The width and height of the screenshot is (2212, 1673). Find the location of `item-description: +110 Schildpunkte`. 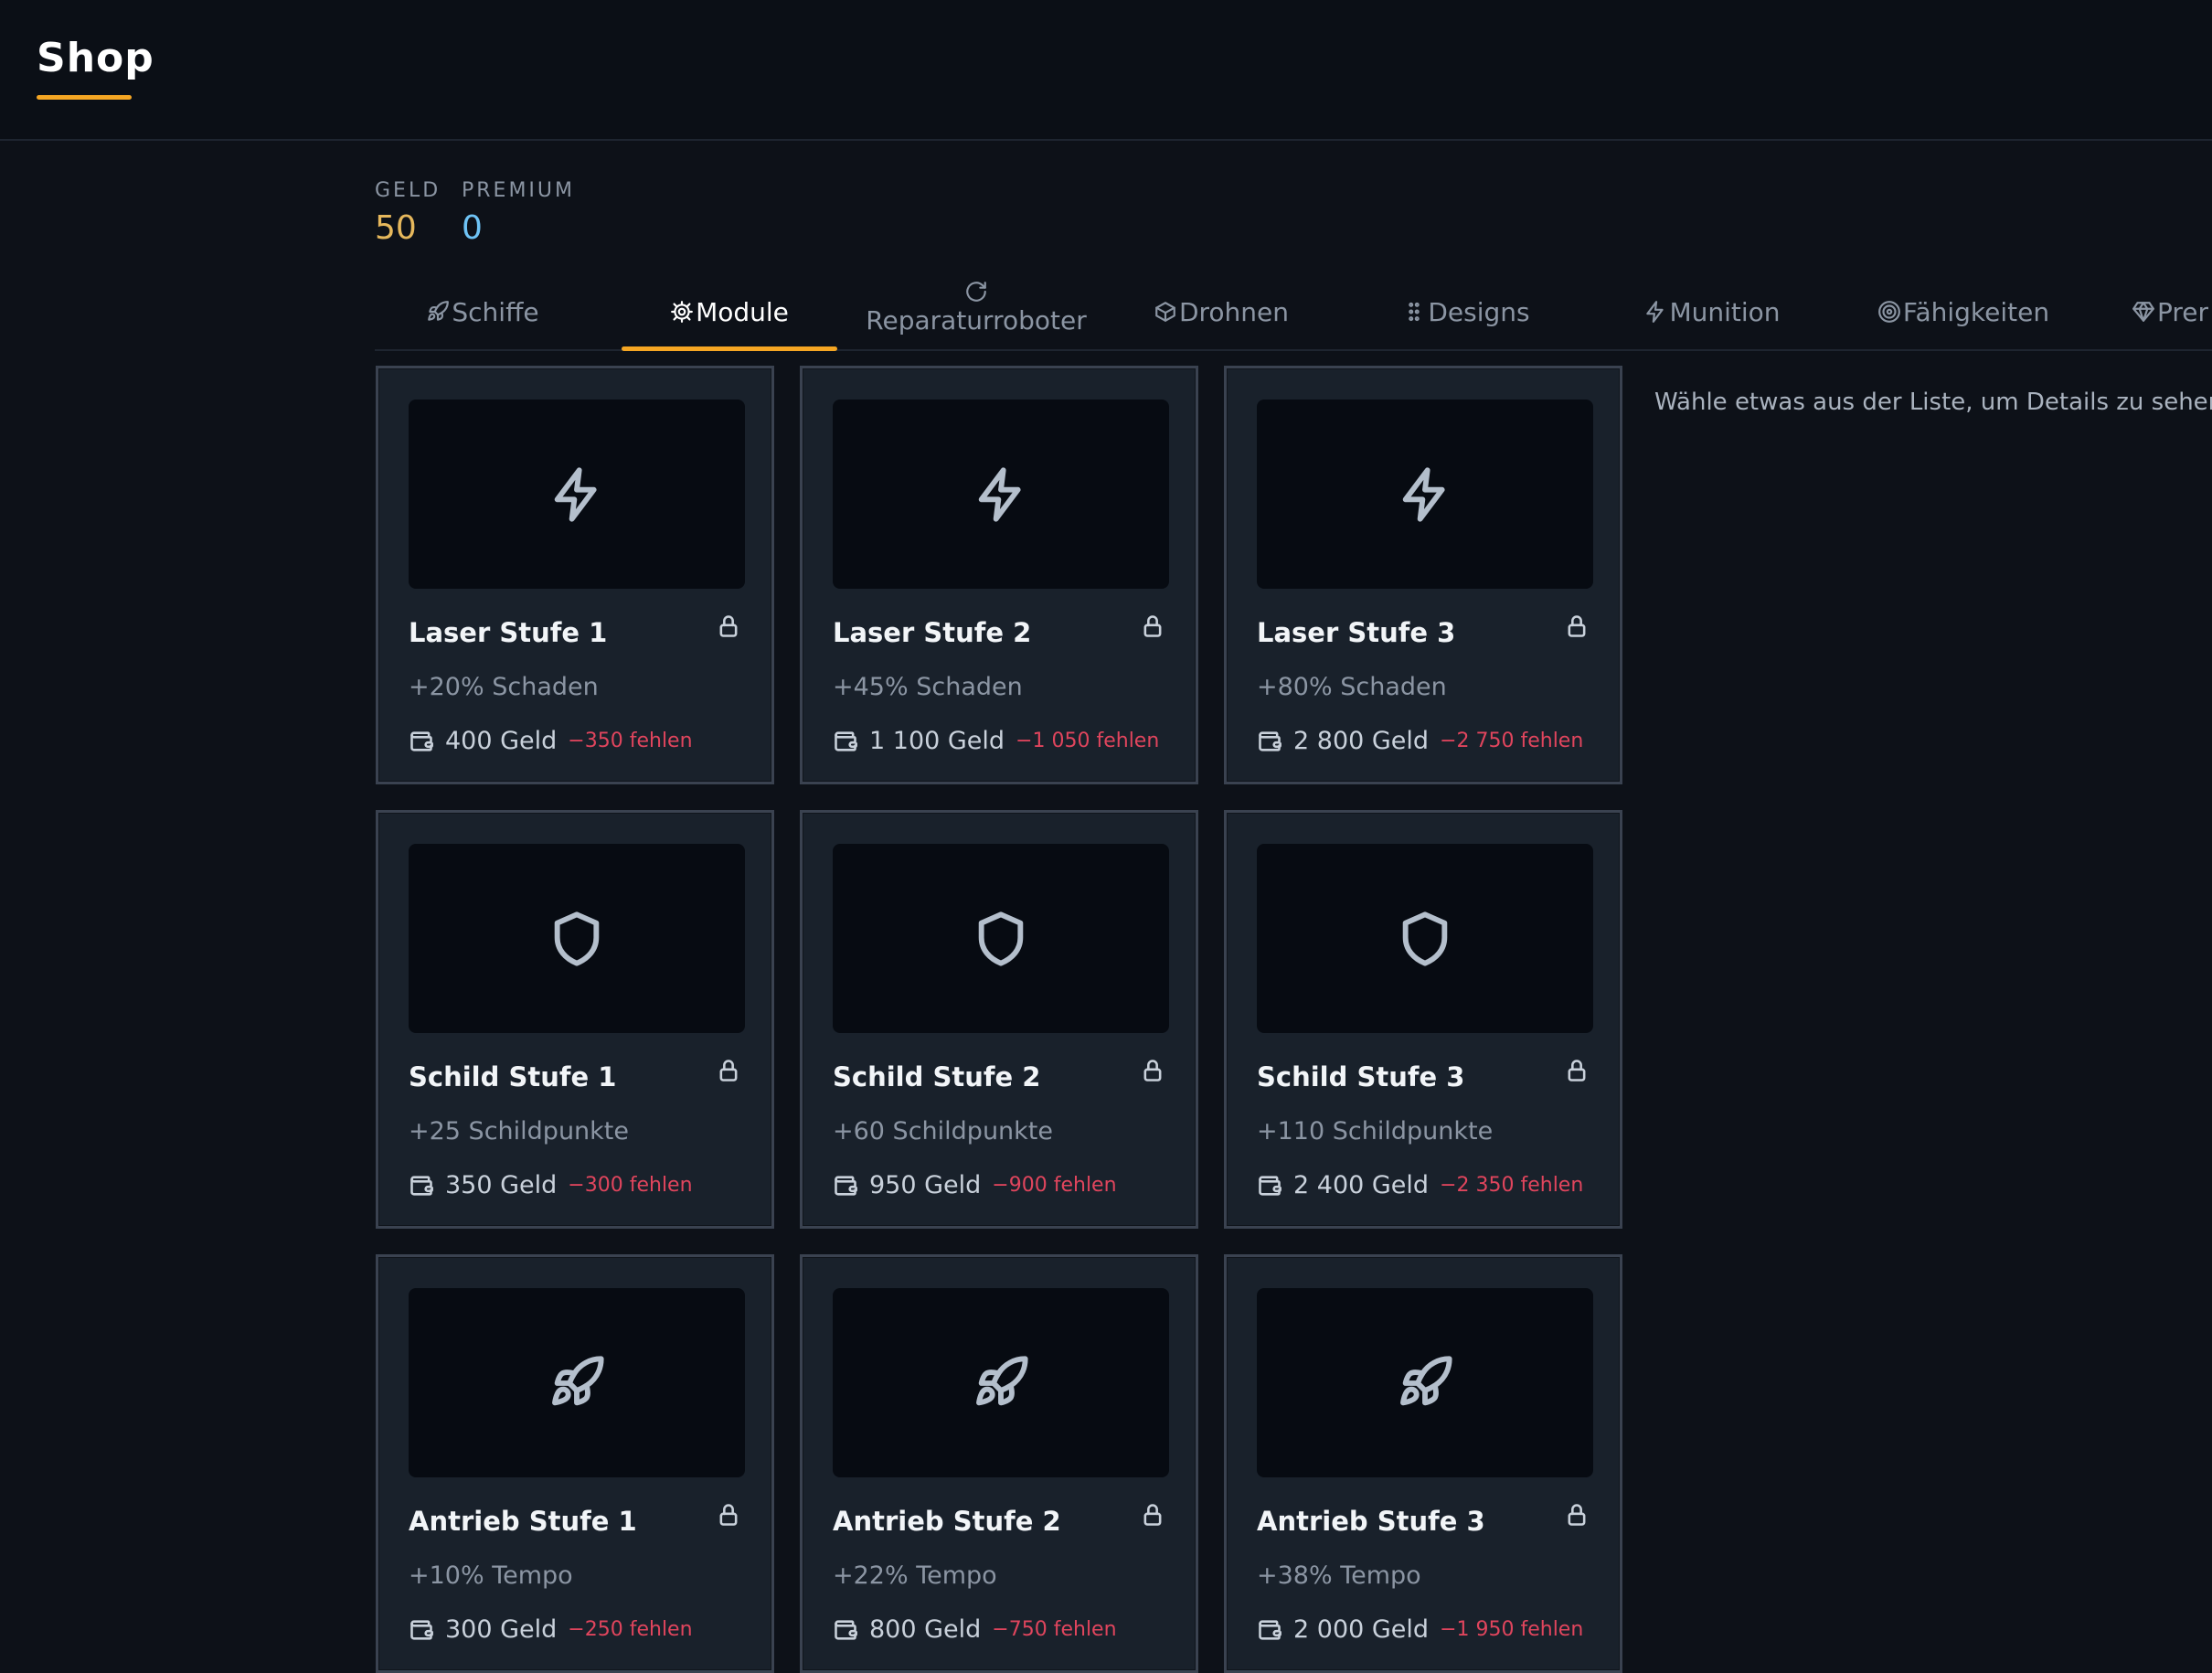

item-description: +110 Schildpunkte is located at coordinates (1375, 1131).